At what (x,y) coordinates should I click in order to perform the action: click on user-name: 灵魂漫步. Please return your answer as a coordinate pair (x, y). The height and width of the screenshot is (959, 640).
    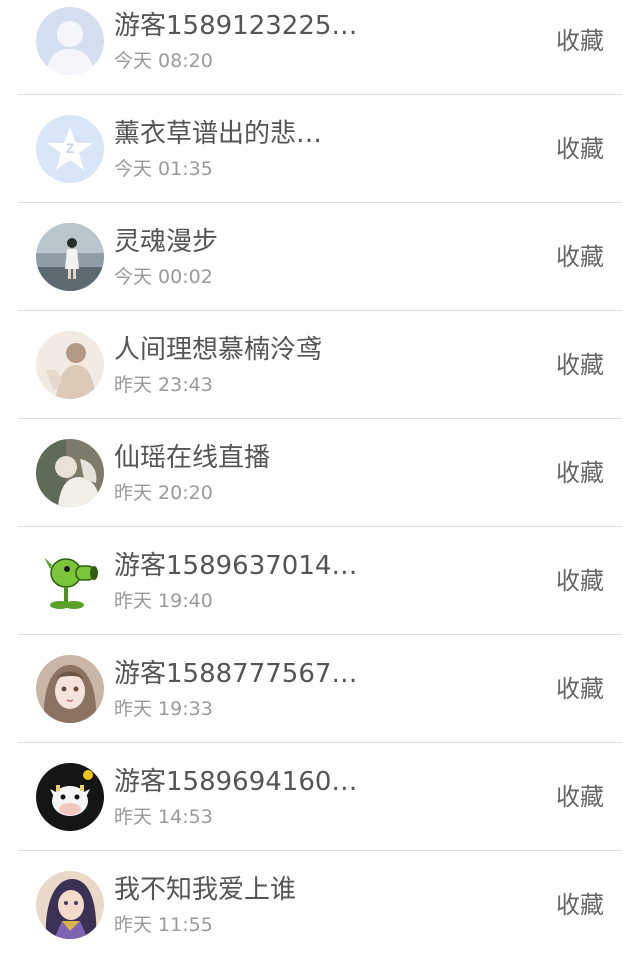
    Looking at the image, I should click on (166, 242).